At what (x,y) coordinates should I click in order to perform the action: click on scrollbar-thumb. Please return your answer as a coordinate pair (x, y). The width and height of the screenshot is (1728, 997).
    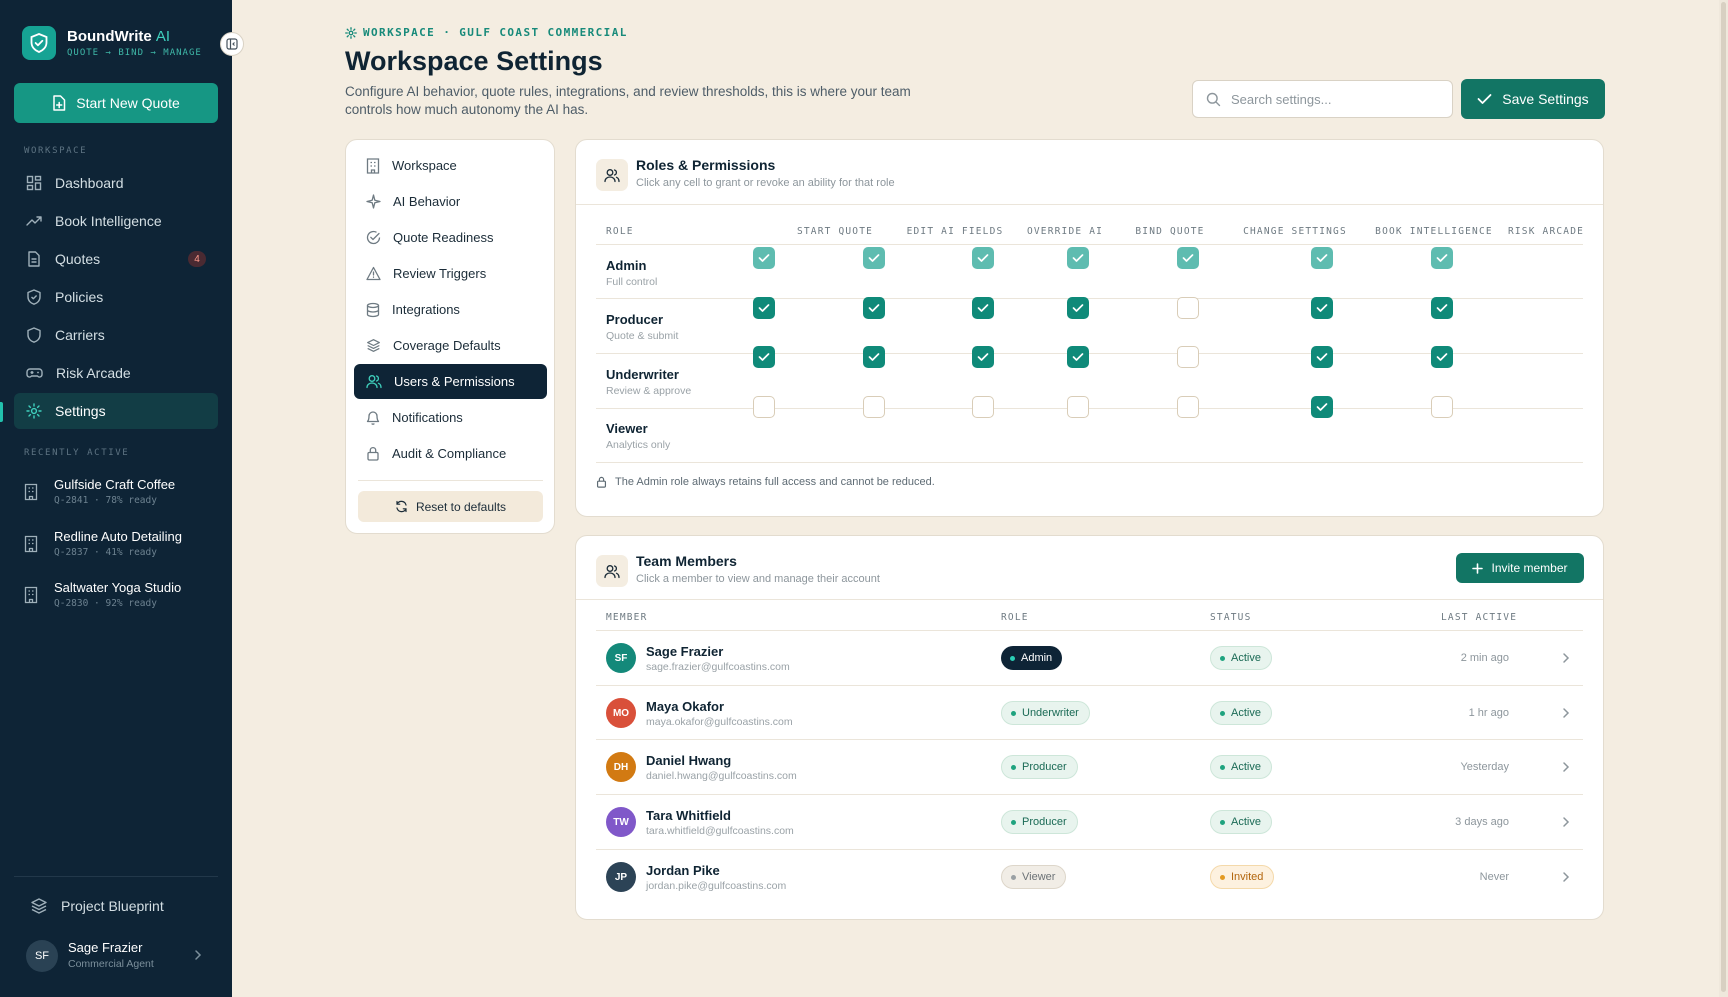
    Looking at the image, I should click on (1723, 497).